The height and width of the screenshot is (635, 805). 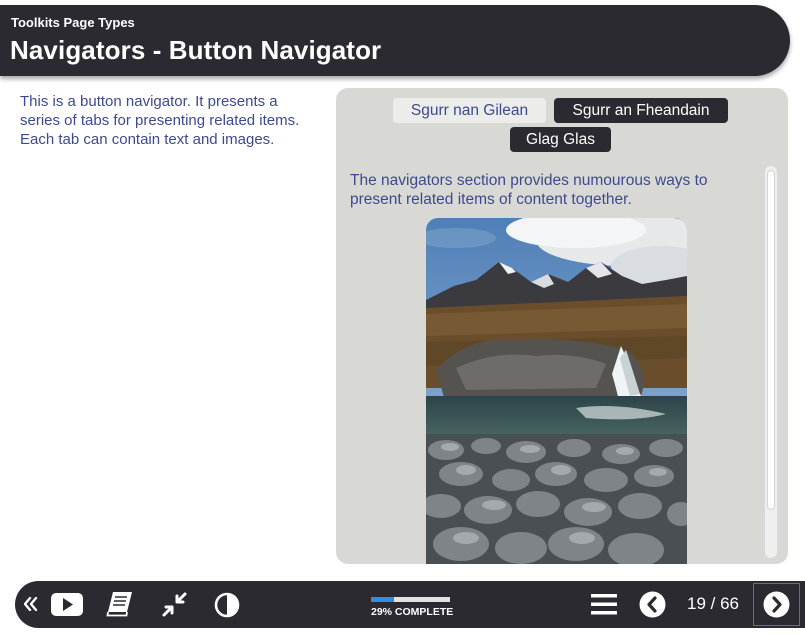 I want to click on tab-glag-glas: Glag Glas, so click(x=560, y=139).